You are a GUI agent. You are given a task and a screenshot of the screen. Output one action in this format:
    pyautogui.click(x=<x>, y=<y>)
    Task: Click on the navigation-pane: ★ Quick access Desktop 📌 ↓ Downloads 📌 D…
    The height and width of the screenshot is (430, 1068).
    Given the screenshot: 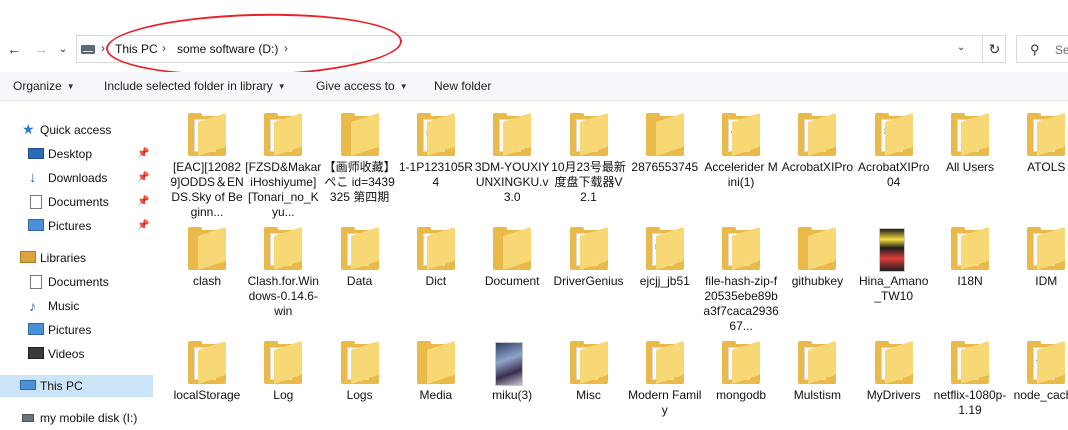 What is the action you would take?
    pyautogui.click(x=76, y=266)
    